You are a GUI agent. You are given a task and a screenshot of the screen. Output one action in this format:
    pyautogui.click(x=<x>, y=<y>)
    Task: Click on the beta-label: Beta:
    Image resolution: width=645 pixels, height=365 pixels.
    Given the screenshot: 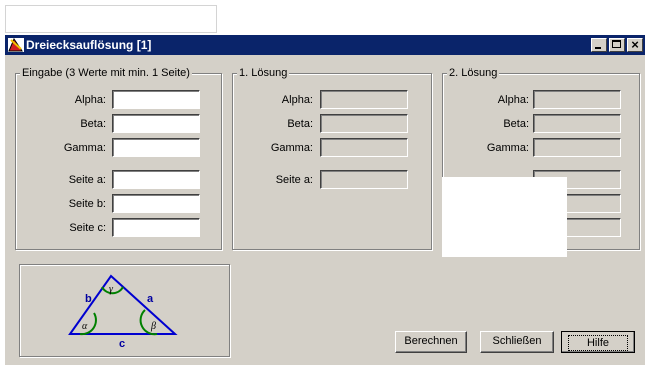 What is the action you would take?
    pyautogui.click(x=93, y=124)
    